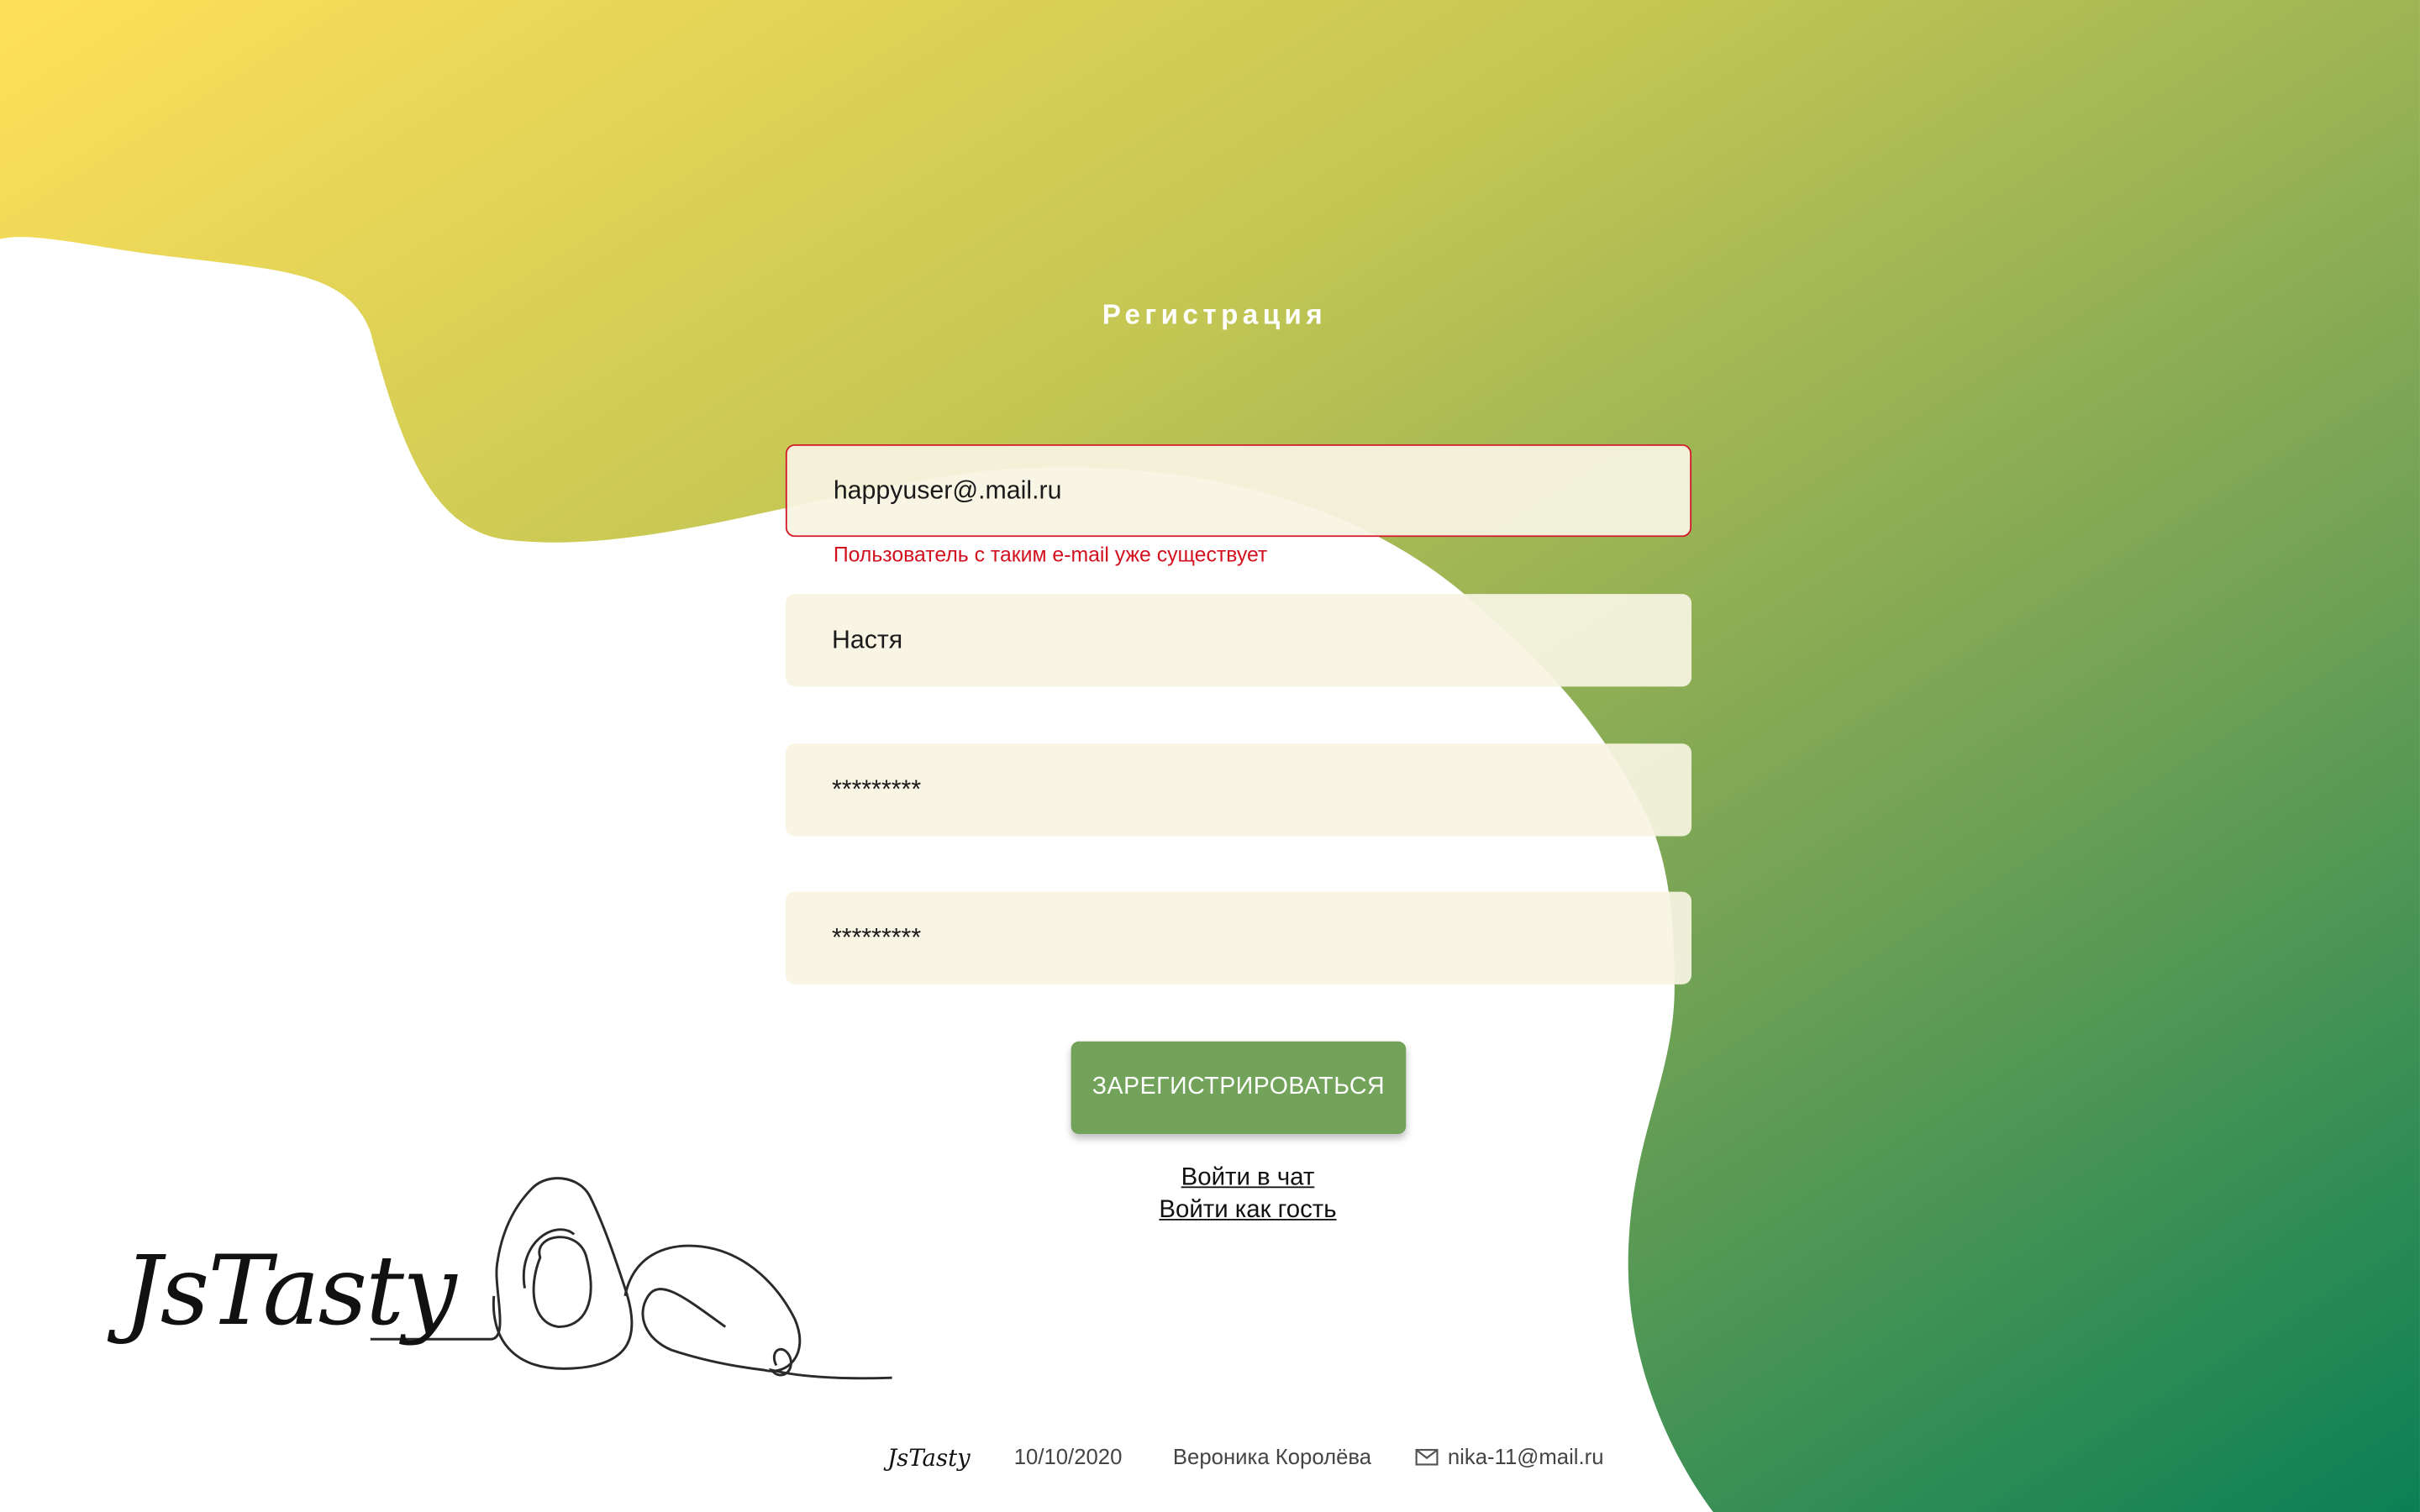 This screenshot has height=1512, width=2420. What do you see at coordinates (1239, 1087) in the screenshot?
I see `register-button: ЗАРЕГИСТРИРОВАТЬСЯ` at bounding box center [1239, 1087].